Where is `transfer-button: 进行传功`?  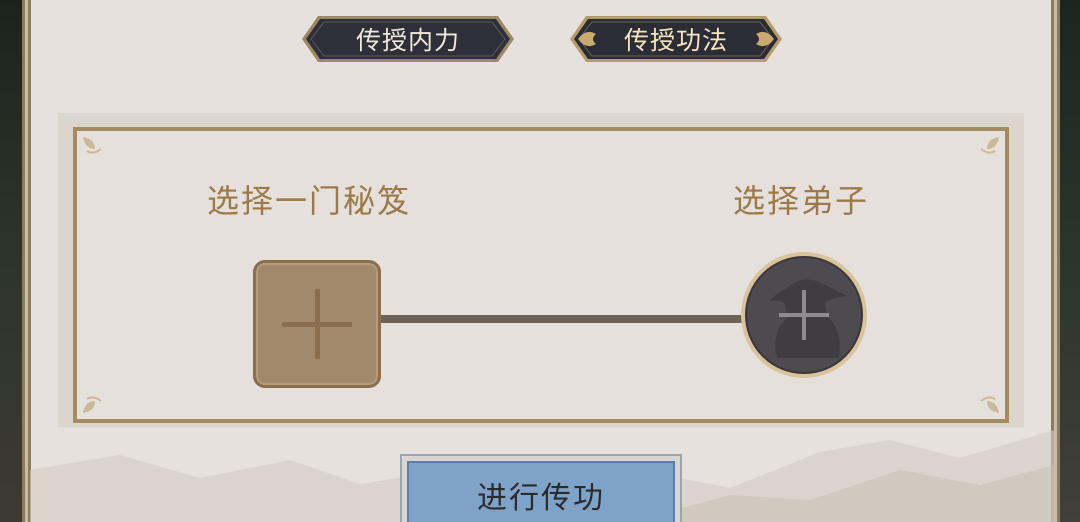
transfer-button: 进行传功 is located at coordinates (541, 488).